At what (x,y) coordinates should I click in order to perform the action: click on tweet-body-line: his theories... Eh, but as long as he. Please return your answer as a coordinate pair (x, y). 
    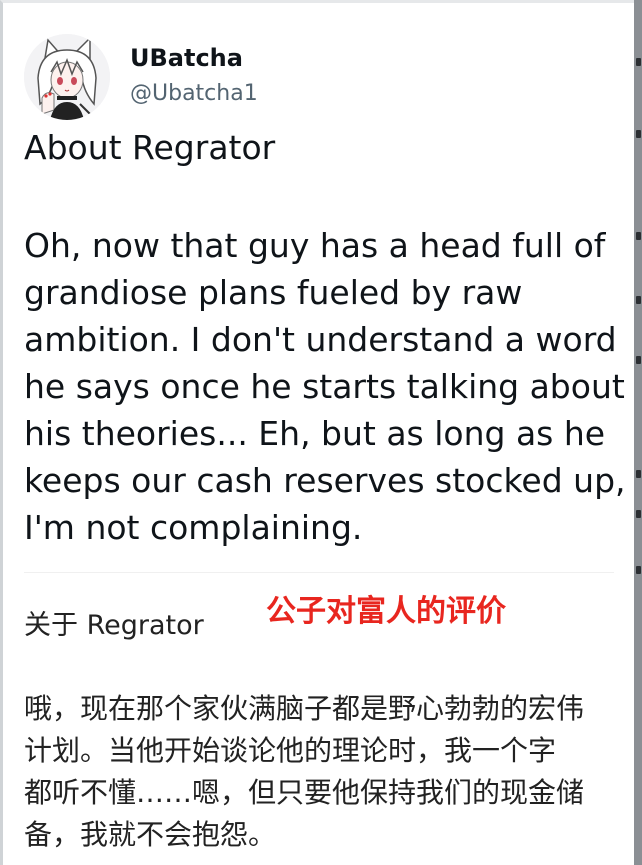
    Looking at the image, I should click on (315, 433).